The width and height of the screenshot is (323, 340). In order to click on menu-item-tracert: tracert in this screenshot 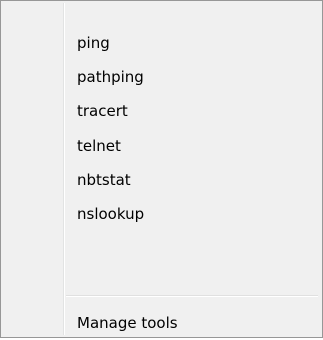, I will do `click(161, 111)`.